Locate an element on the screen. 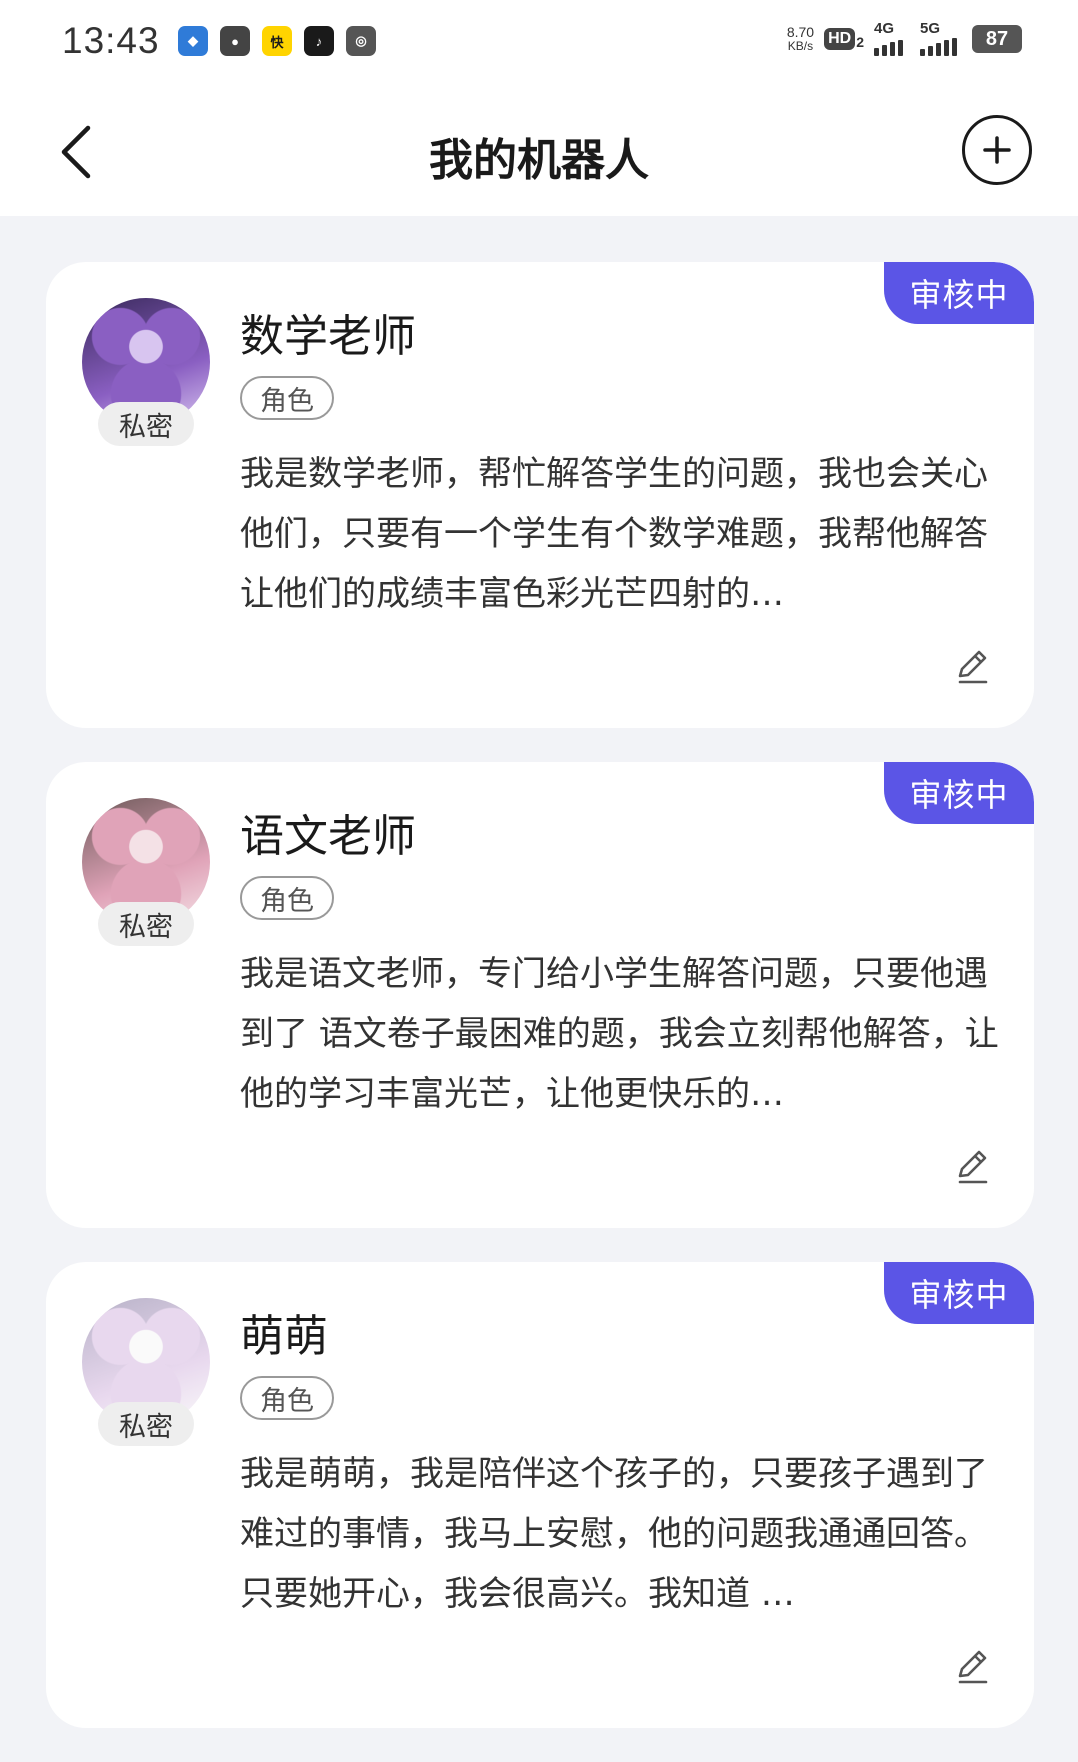 The image size is (1078, 1762). notification-icons: ◆ ● 快 ♪ ◎ is located at coordinates (277, 41).